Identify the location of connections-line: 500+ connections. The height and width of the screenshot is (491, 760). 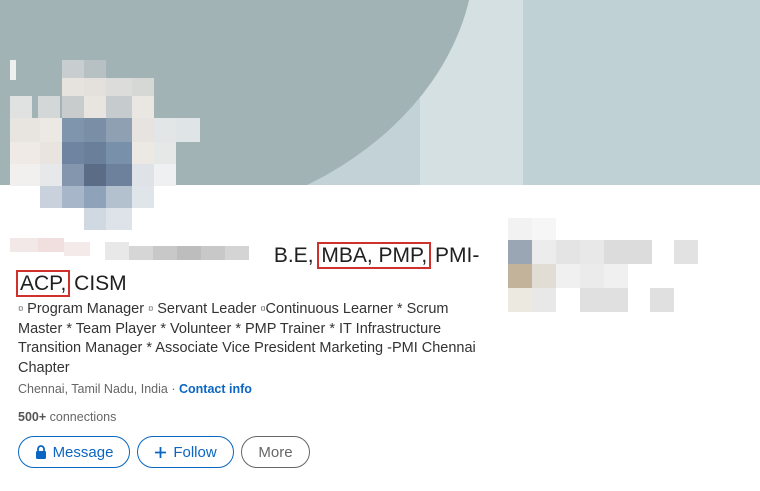
(67, 417).